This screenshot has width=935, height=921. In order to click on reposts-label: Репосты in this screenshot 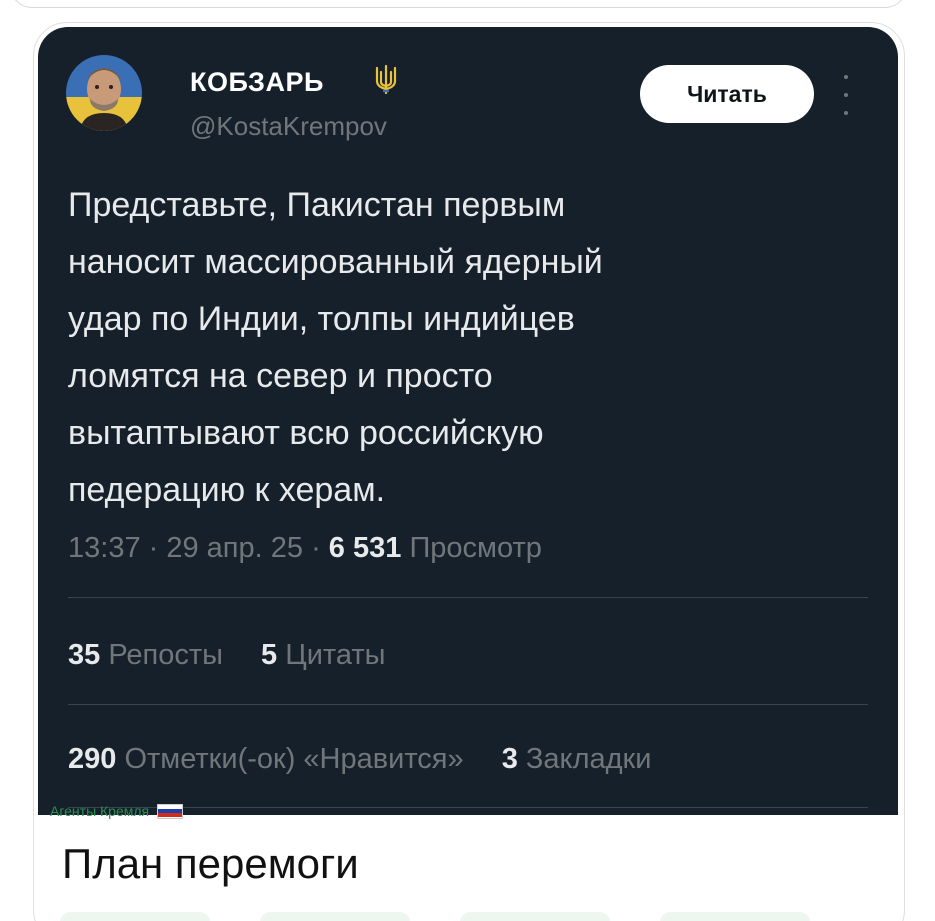, I will do `click(165, 655)`.